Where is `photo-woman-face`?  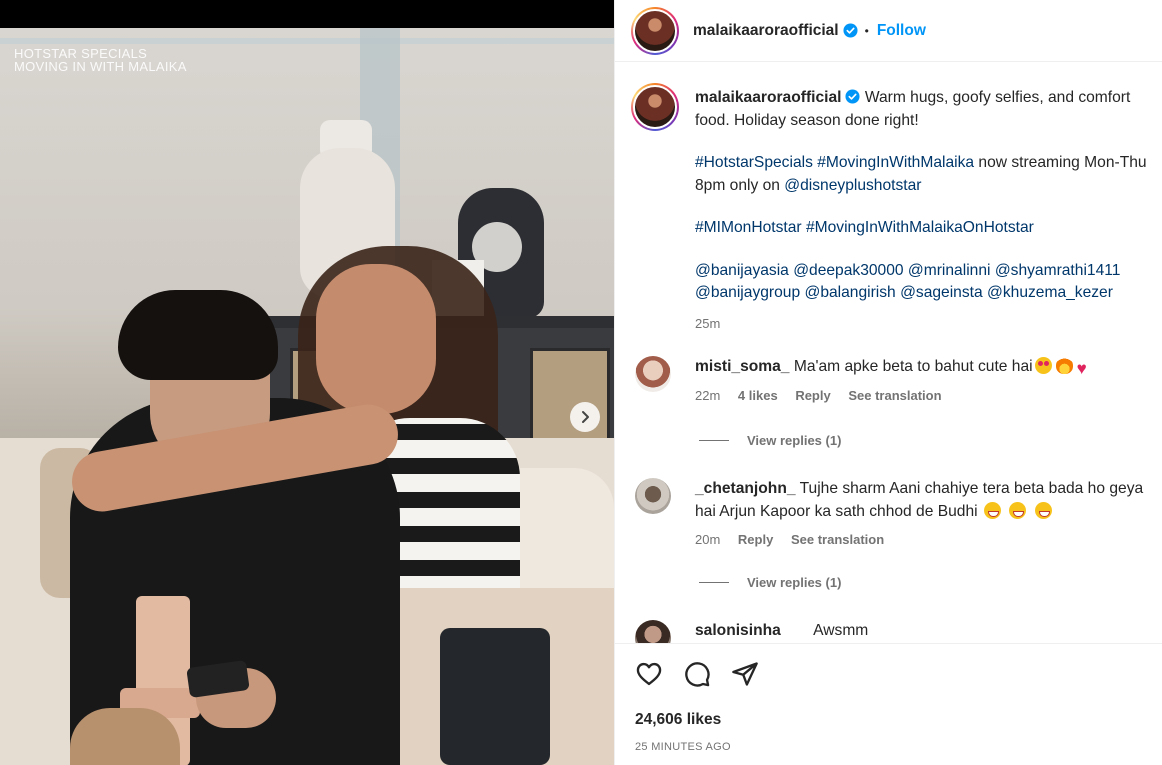
photo-woman-face is located at coordinates (376, 339).